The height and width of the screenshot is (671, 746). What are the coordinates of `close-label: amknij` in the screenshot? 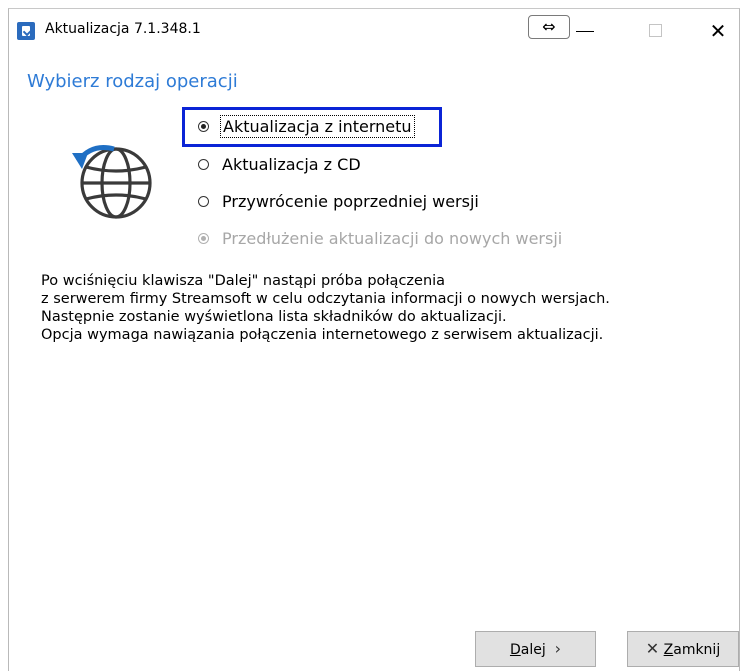 It's located at (697, 650).